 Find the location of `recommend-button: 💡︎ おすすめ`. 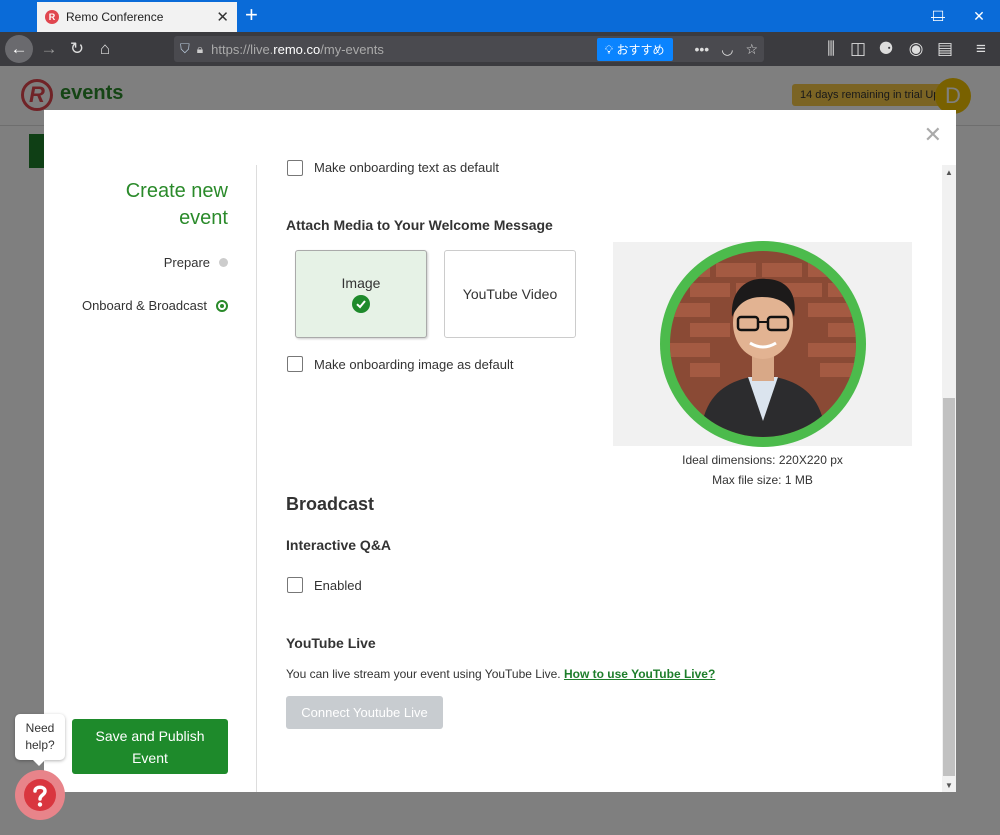

recommend-button: 💡︎ おすすめ is located at coordinates (634, 49).